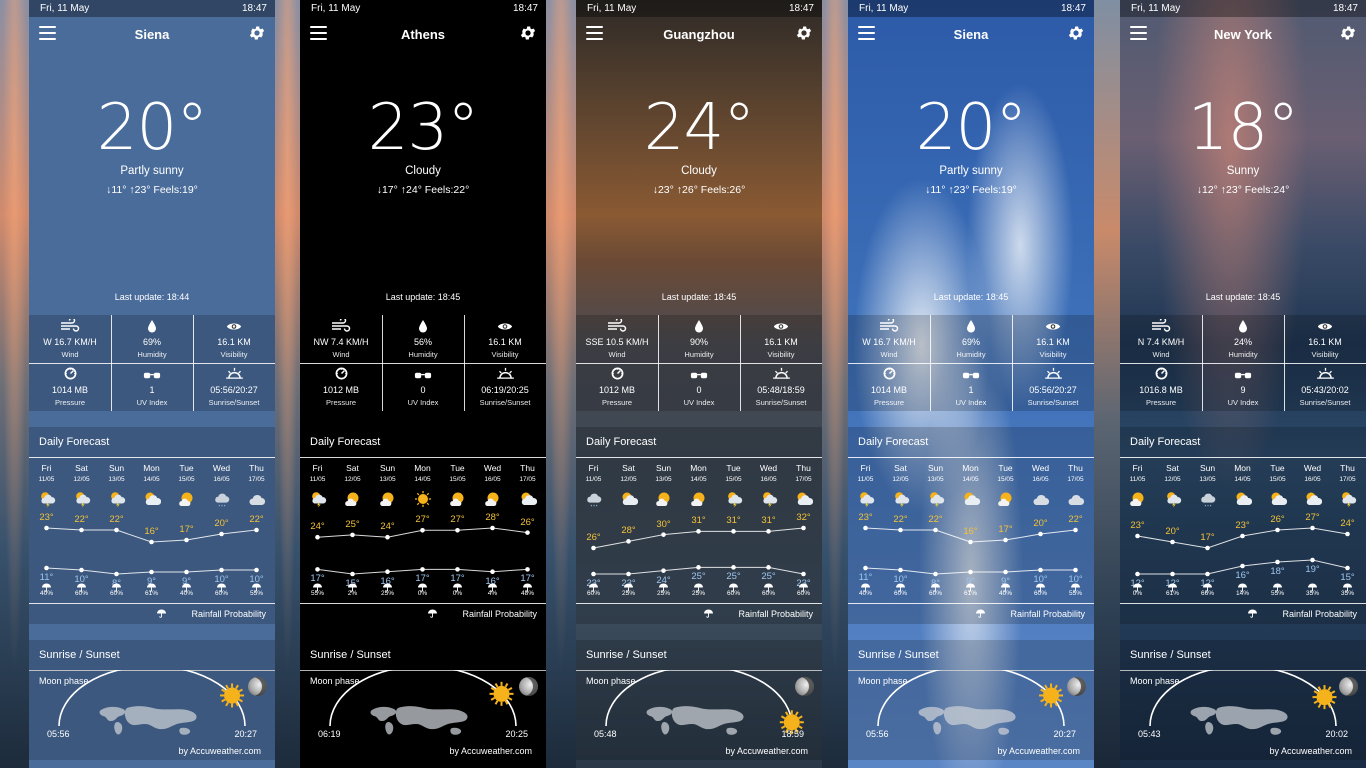 The image size is (1366, 768). Describe the element at coordinates (1161, 390) in the screenshot. I see `detail-value: 1016.8 MB` at that location.